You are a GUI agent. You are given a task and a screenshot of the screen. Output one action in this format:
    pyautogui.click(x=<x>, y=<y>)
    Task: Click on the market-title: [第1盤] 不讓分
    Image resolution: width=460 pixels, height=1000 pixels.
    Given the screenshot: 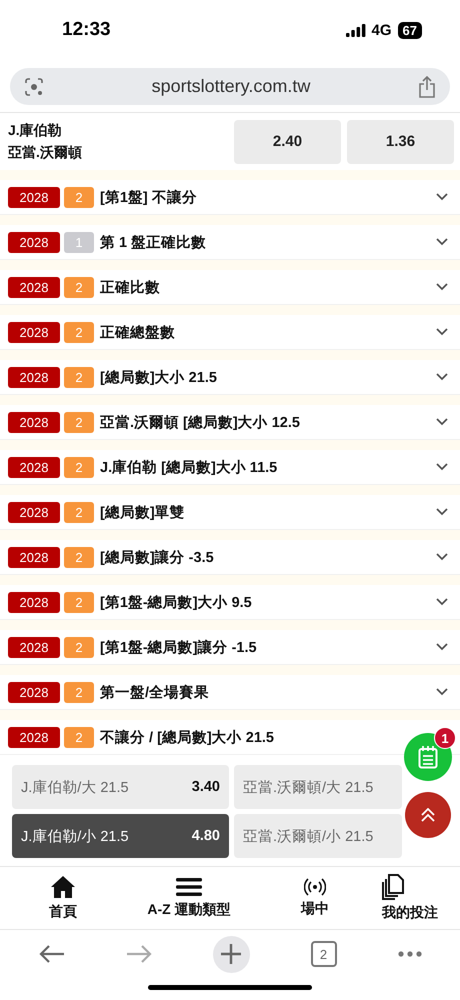 What is the action you would take?
    pyautogui.click(x=149, y=197)
    